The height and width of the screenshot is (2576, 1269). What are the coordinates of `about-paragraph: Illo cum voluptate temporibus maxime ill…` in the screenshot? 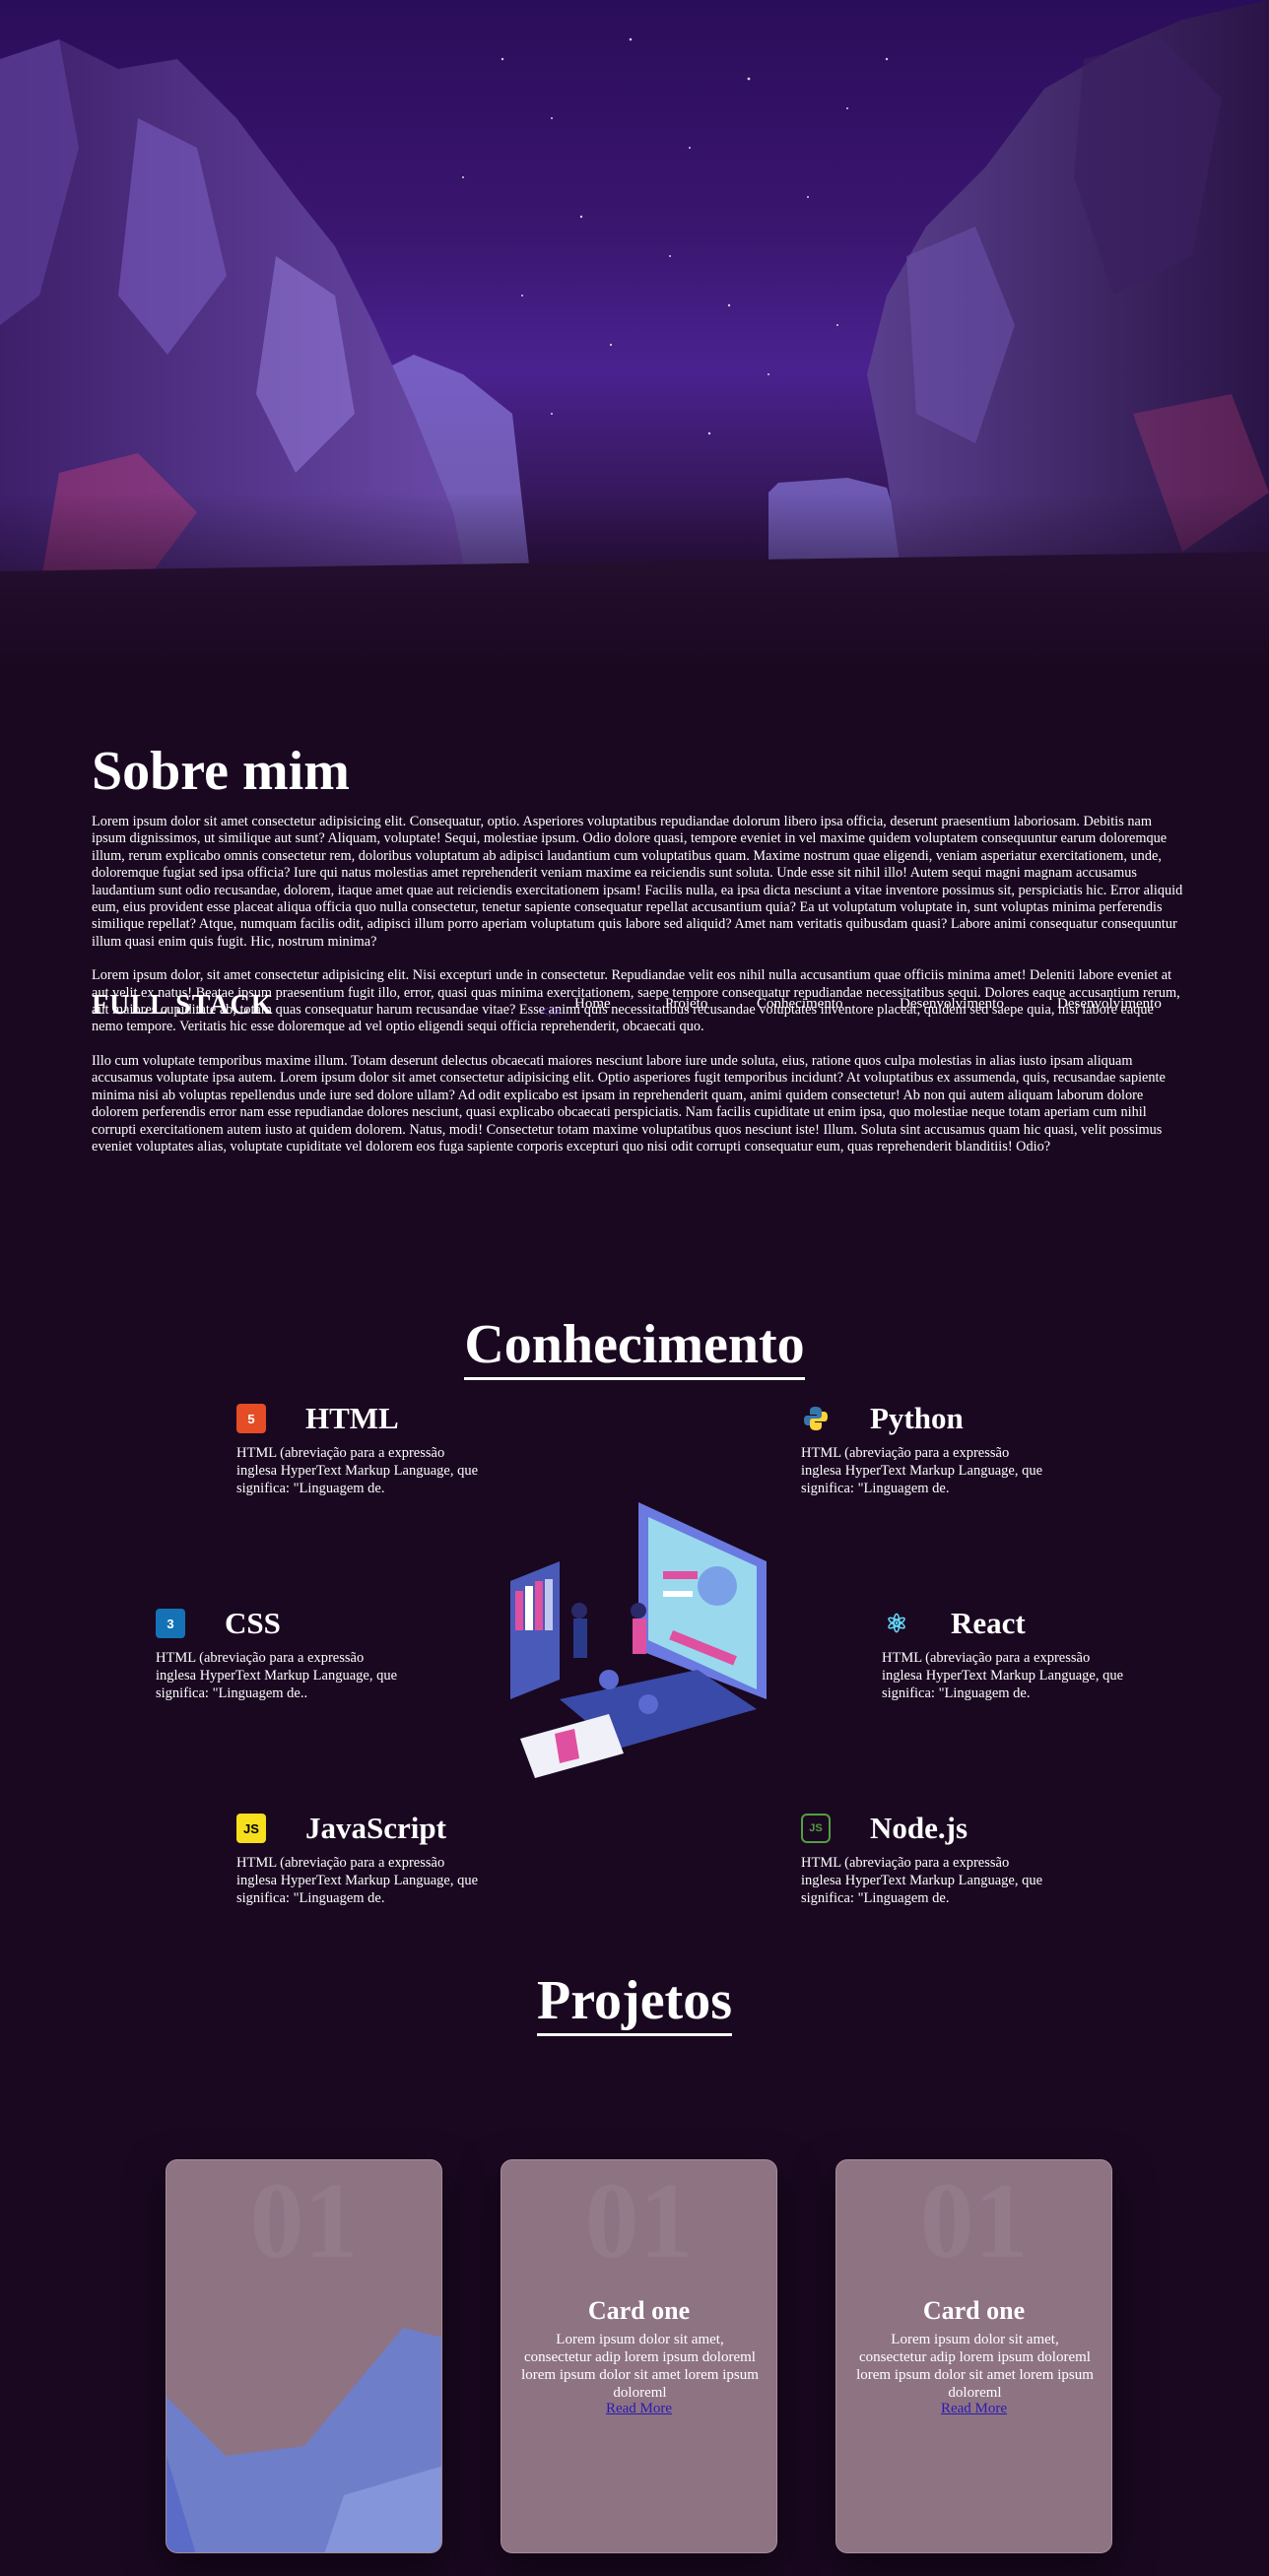 It's located at (629, 1103).